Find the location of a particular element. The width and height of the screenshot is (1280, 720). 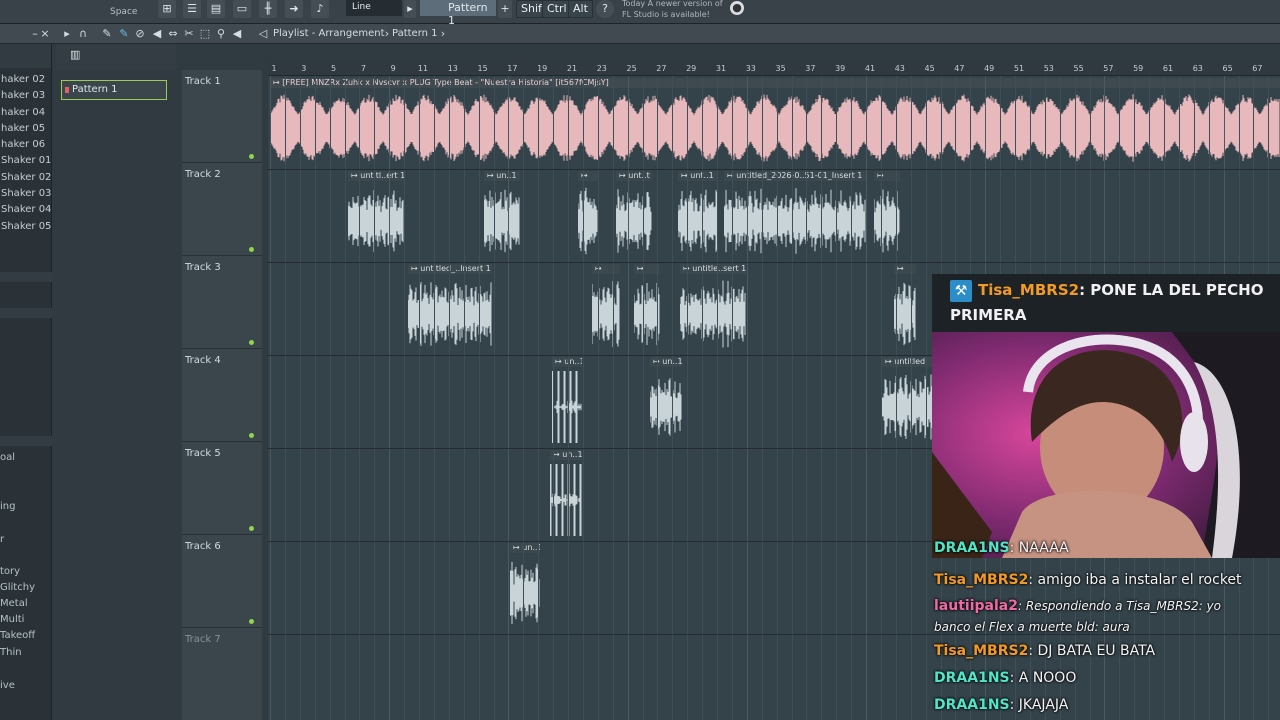

browser-item: haker 05 is located at coordinates (25, 131).